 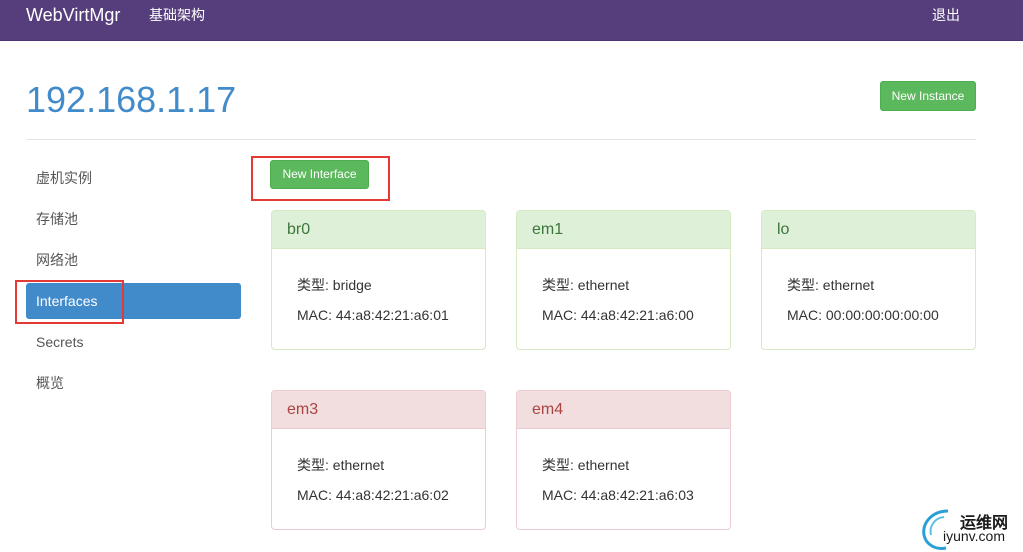 I want to click on sidebar-item-instances: 虚机实例, so click(x=133, y=178).